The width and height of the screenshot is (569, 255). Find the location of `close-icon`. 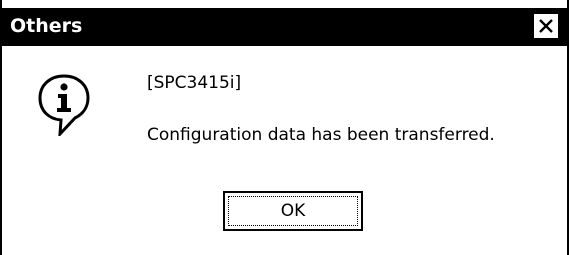

close-icon is located at coordinates (546, 26).